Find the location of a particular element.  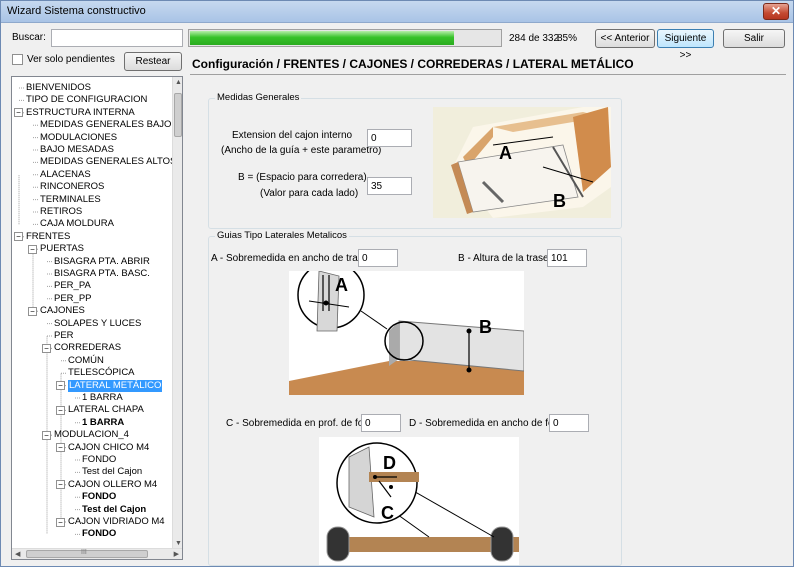

next-button: Siguiente >> is located at coordinates (685, 45).